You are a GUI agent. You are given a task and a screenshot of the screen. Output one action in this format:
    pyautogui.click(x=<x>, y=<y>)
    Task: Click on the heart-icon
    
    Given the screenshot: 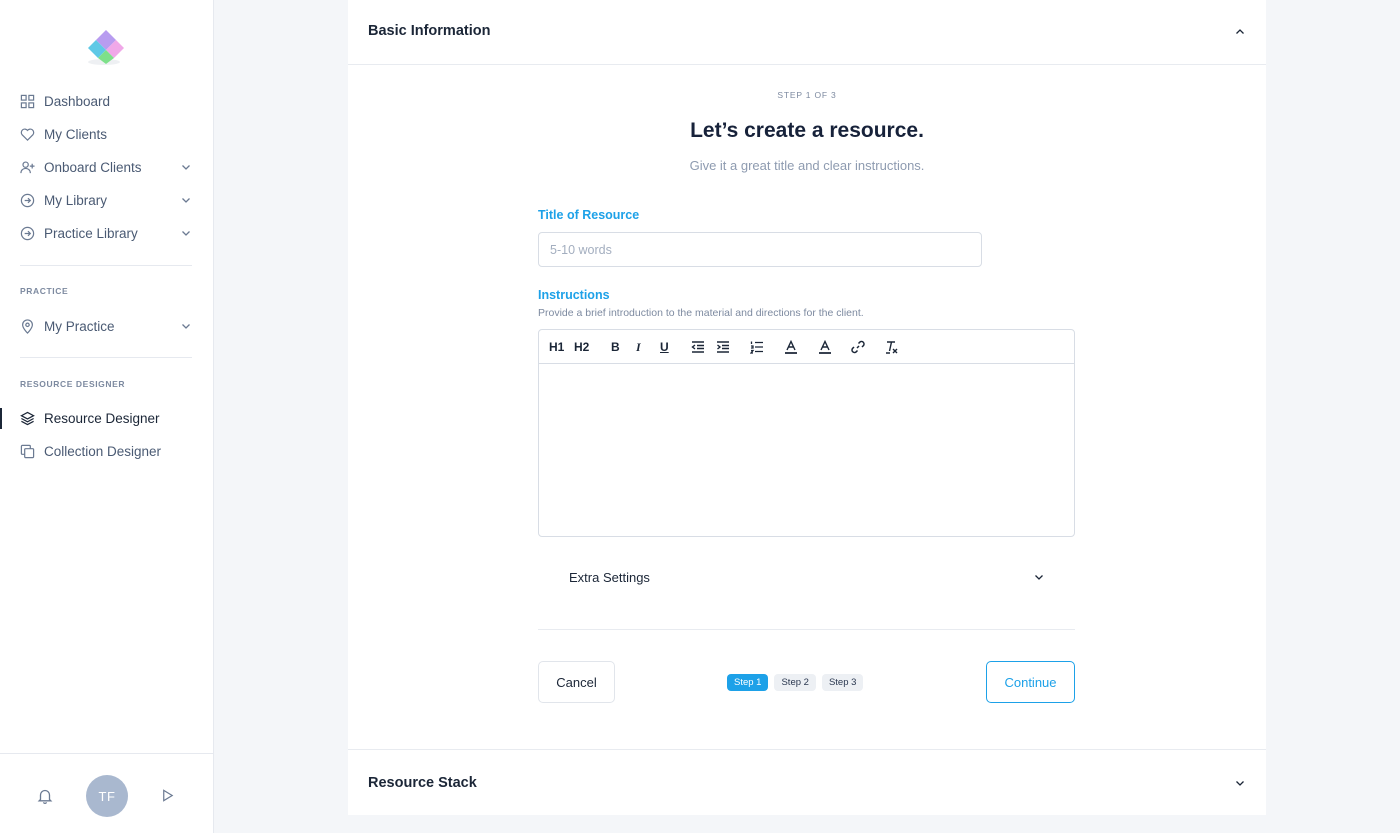 What is the action you would take?
    pyautogui.click(x=27, y=134)
    